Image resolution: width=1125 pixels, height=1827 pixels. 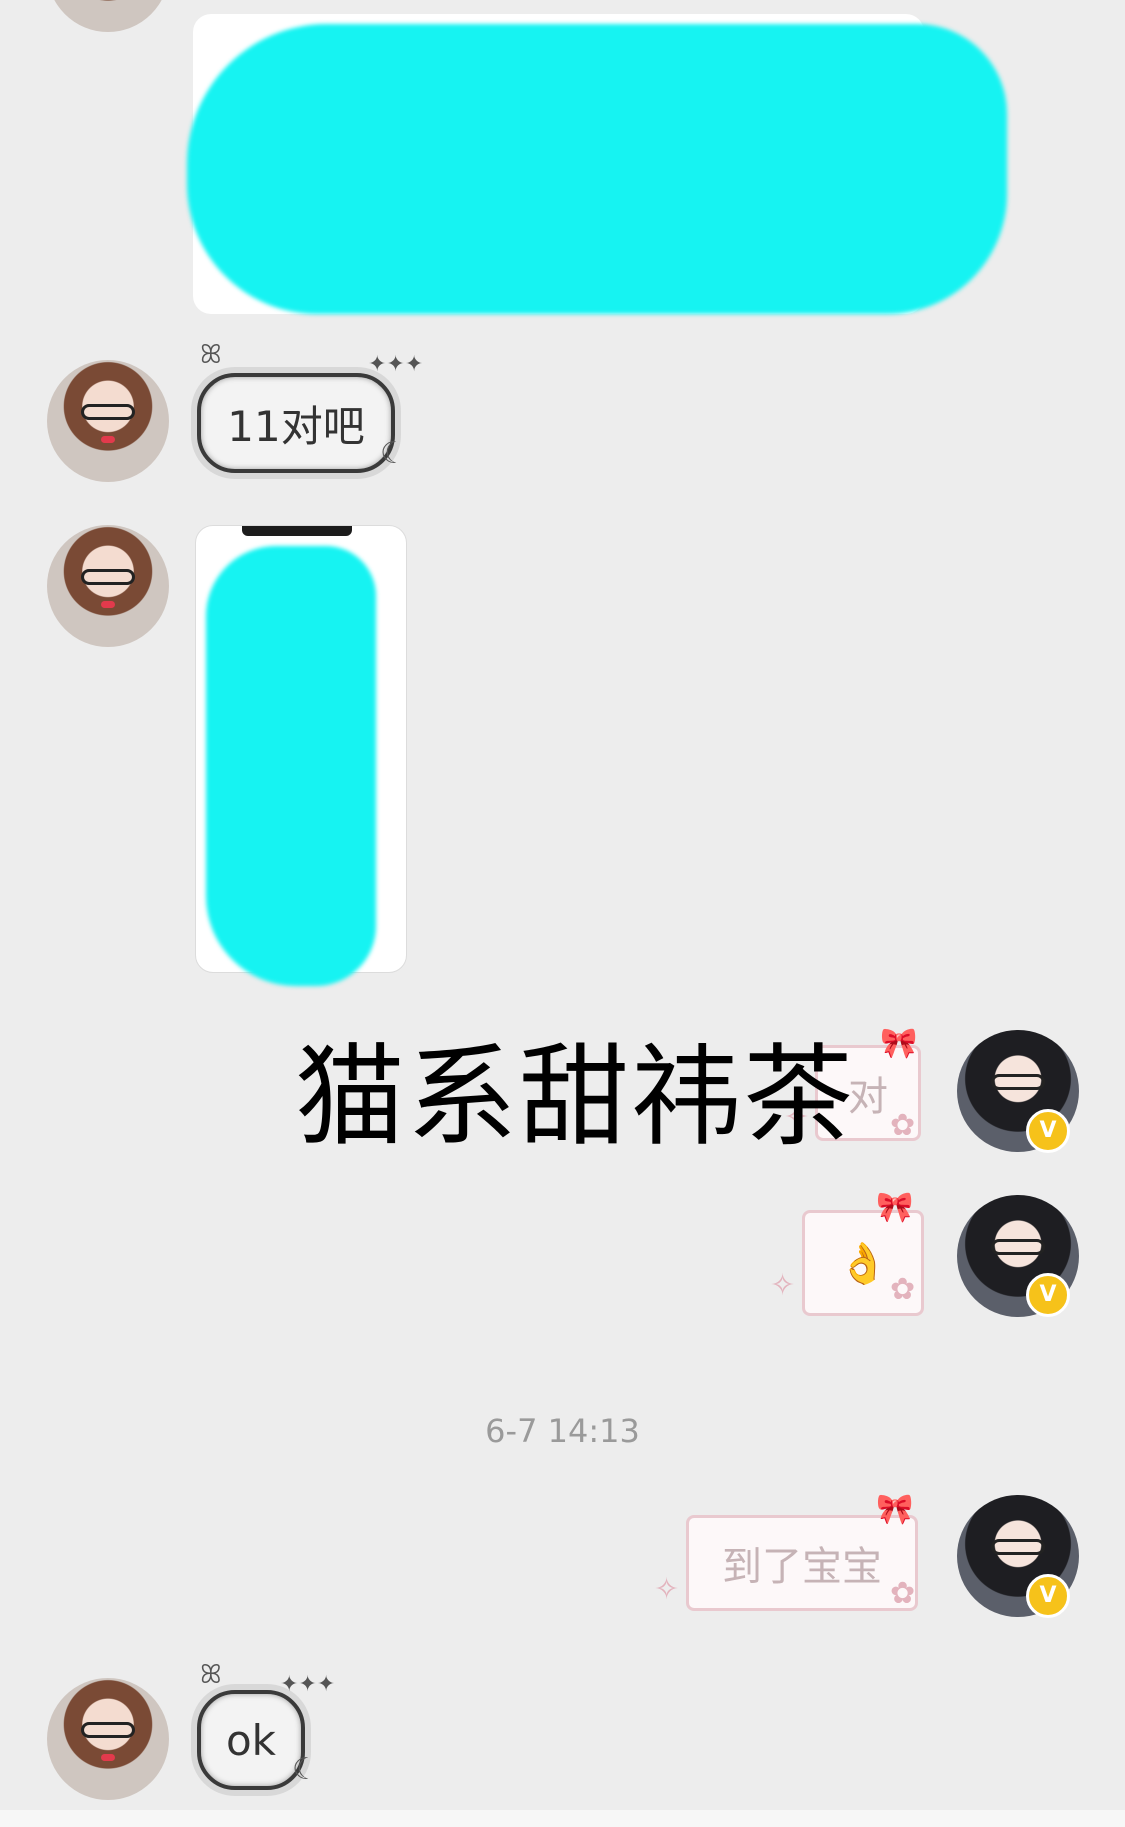 What do you see at coordinates (296, 423) in the screenshot?
I see `message-bubble: 11对吧` at bounding box center [296, 423].